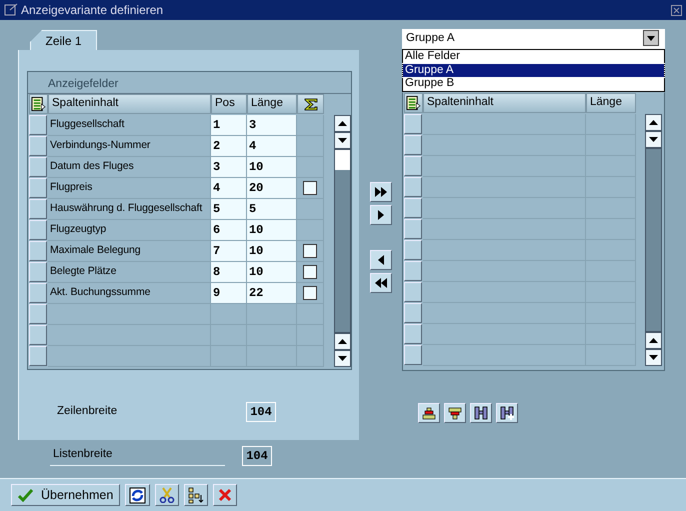 The image size is (686, 511). Describe the element at coordinates (229, 125) in the screenshot. I see `position-field: 1` at that location.